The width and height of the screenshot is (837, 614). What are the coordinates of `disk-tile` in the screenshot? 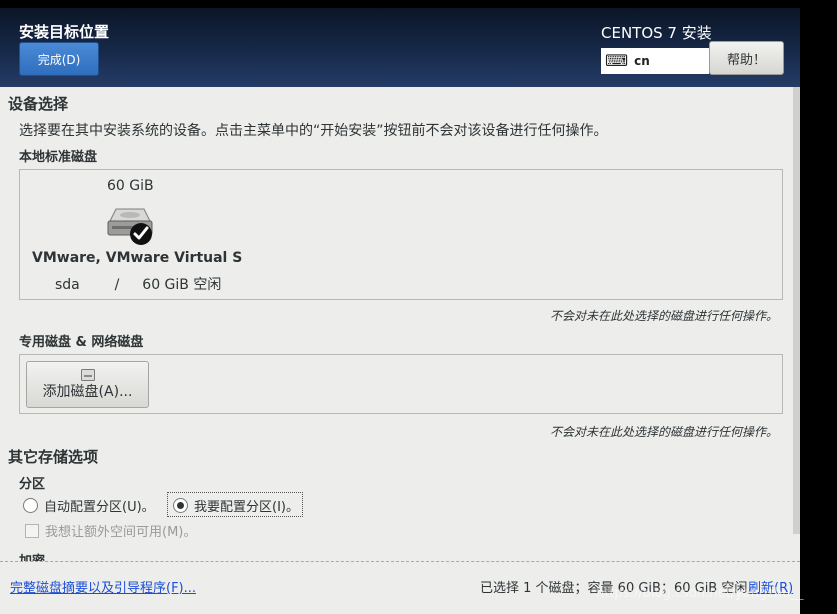 It's located at (131, 230).